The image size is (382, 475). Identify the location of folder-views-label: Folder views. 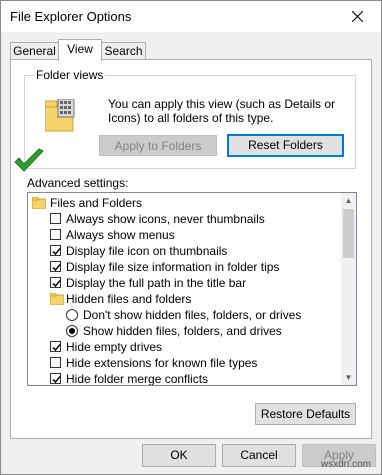
(70, 75).